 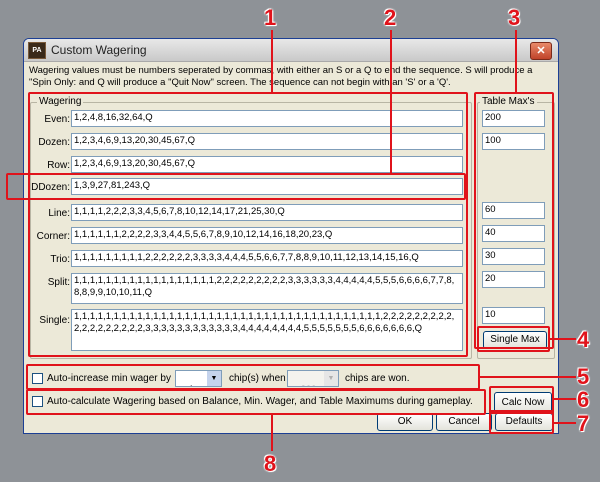 I want to click on callout-3: 3, so click(x=514, y=17).